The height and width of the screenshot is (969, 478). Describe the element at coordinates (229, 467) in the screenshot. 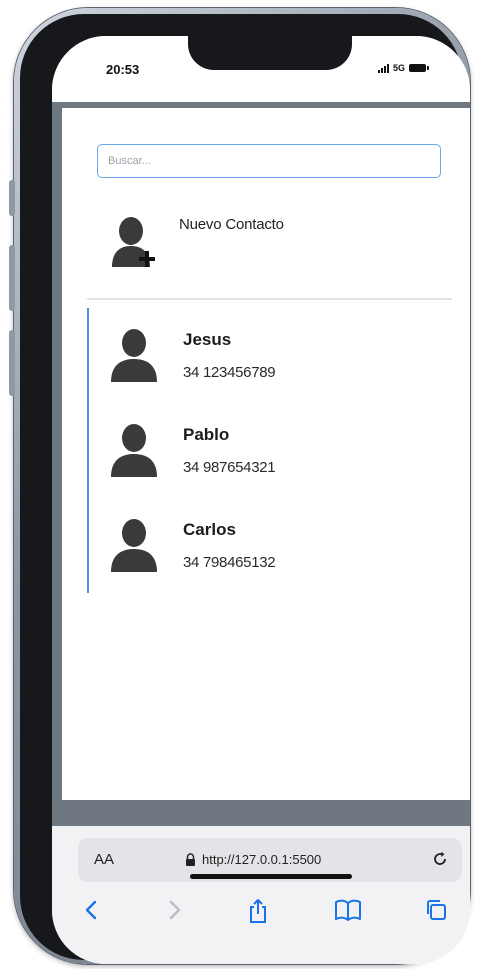

I see `contact-phone: 34 987654321` at that location.